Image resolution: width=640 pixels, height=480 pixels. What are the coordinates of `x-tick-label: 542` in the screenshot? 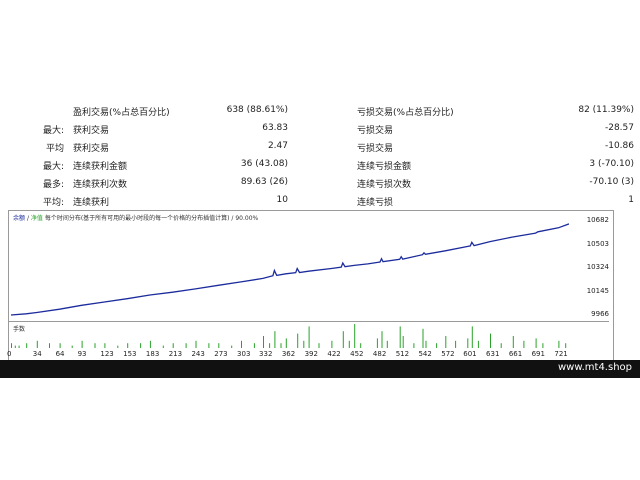 It's located at (425, 354).